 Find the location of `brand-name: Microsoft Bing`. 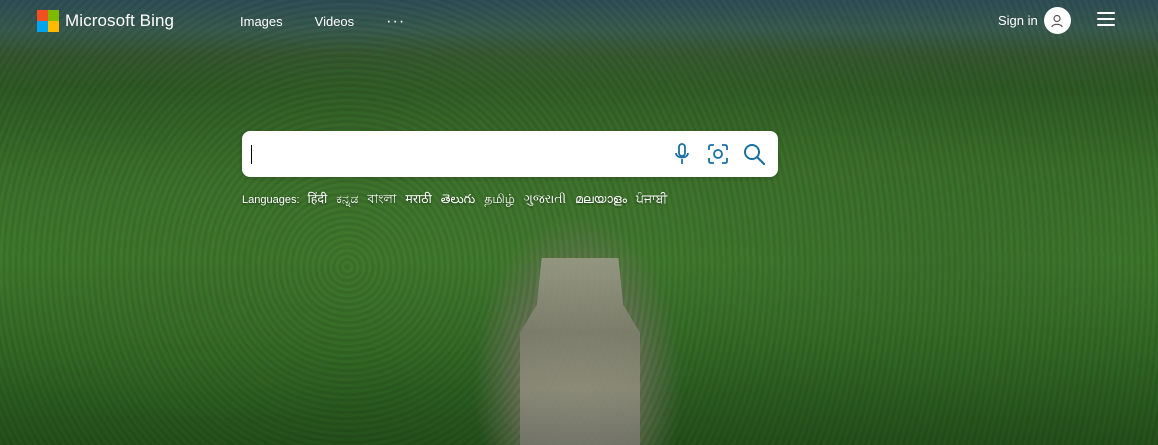

brand-name: Microsoft Bing is located at coordinates (120, 20).